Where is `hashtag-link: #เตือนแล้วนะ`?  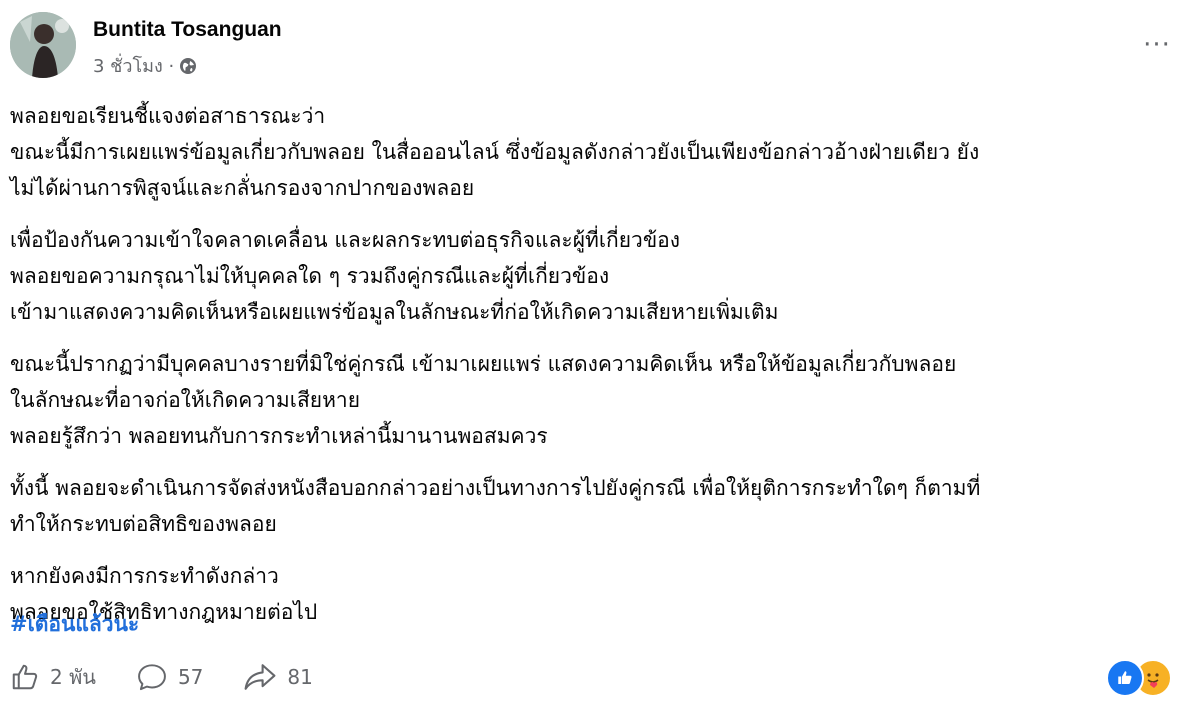 hashtag-link: #เตือนแล้วนะ is located at coordinates (74, 624).